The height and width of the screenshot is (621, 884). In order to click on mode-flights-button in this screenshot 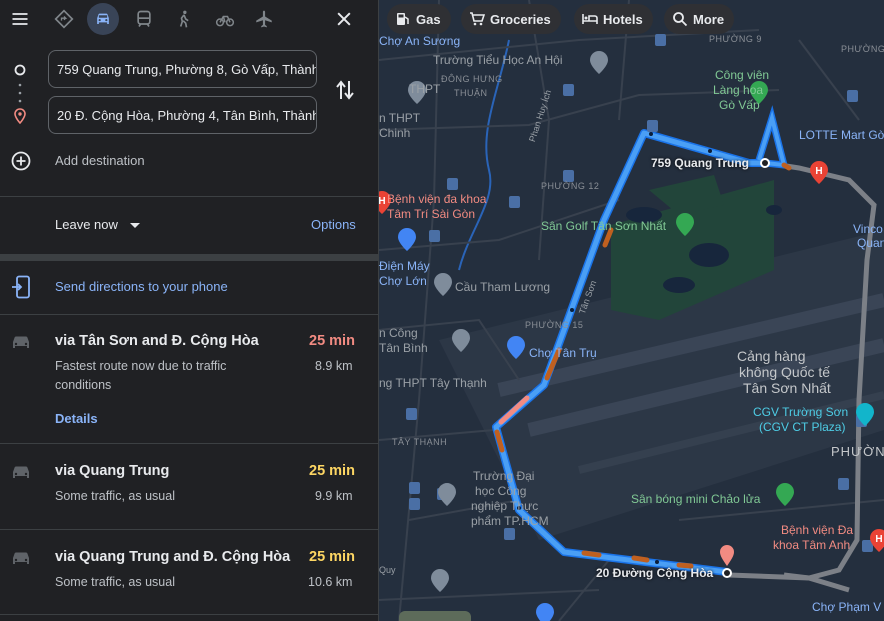, I will do `click(264, 19)`.